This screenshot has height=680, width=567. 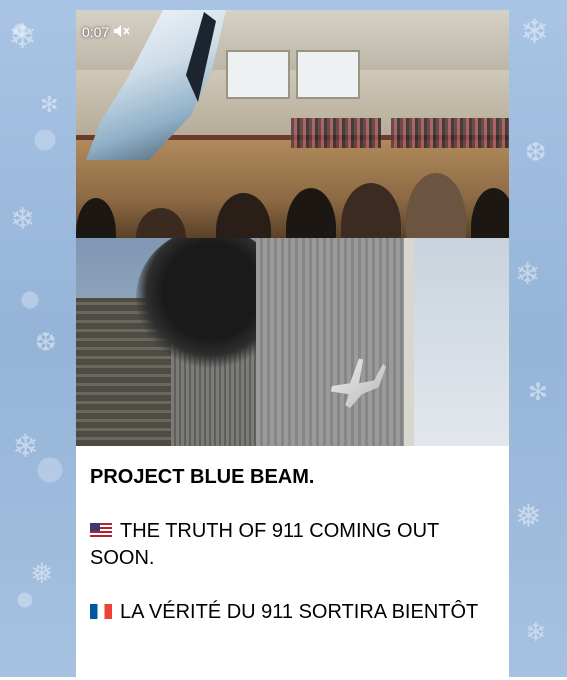 What do you see at coordinates (461, 342) in the screenshot?
I see `photo-right-area` at bounding box center [461, 342].